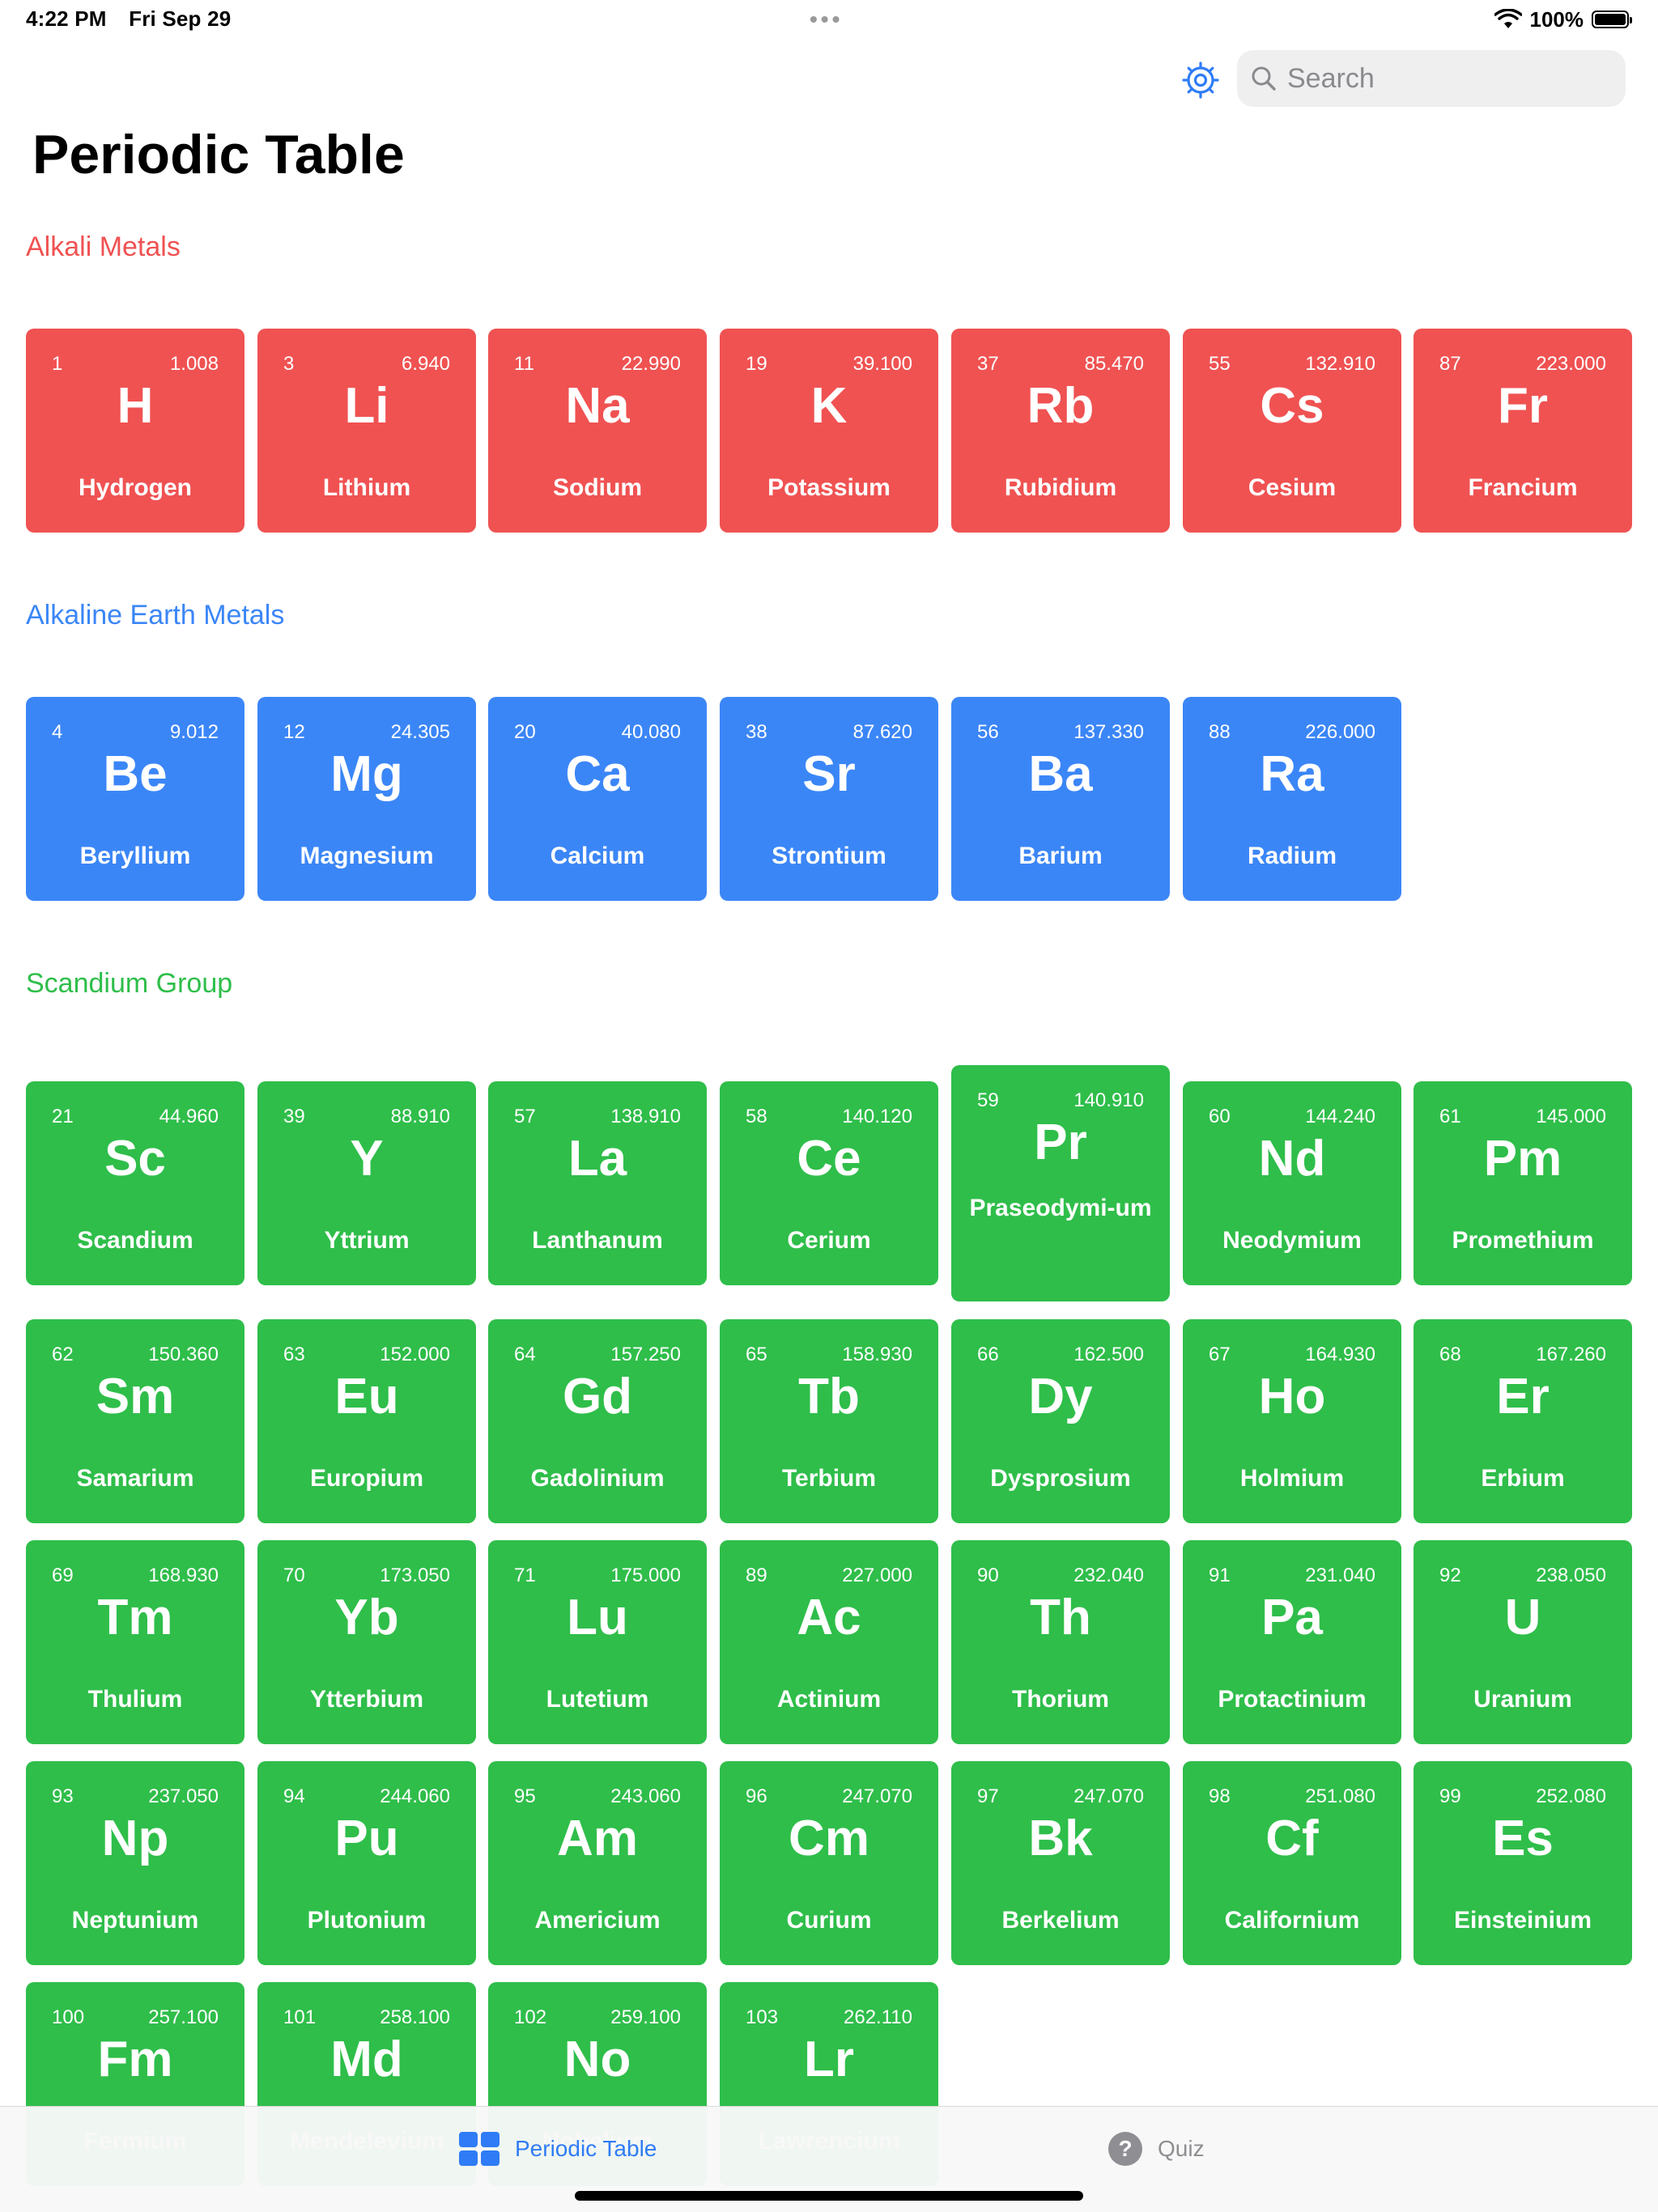 The height and width of the screenshot is (2212, 1658). Describe the element at coordinates (1108, 1575) in the screenshot. I see `atomic-mass: 232.040` at that location.